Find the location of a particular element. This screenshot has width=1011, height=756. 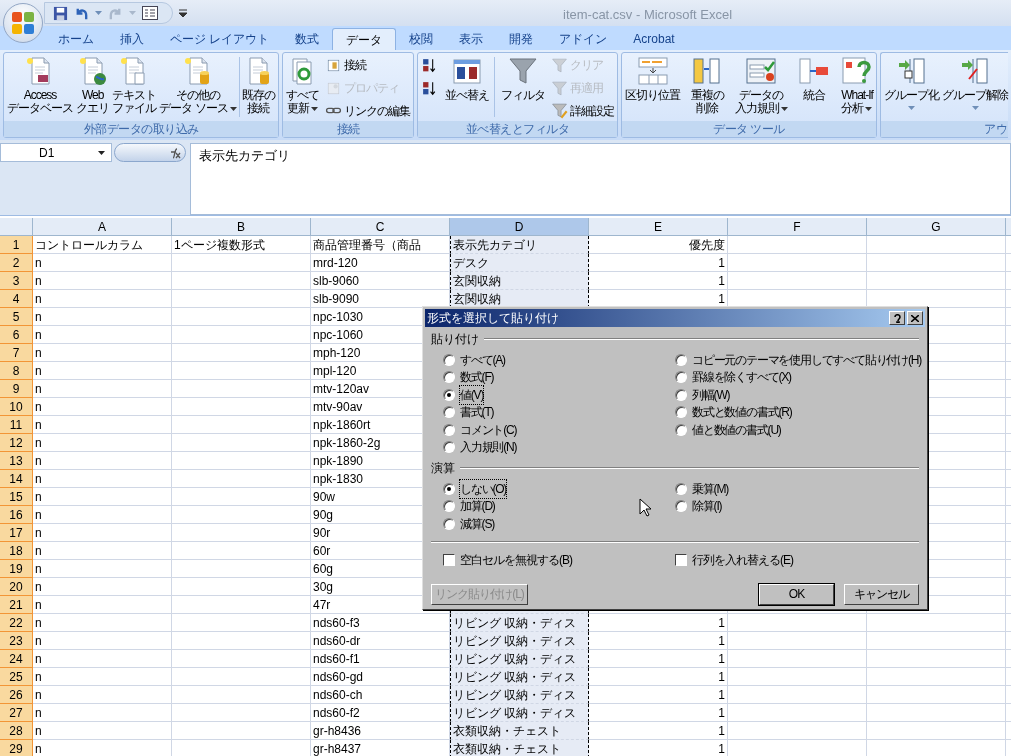

ribbon-button: その他の データ ソース is located at coordinates (198, 87).